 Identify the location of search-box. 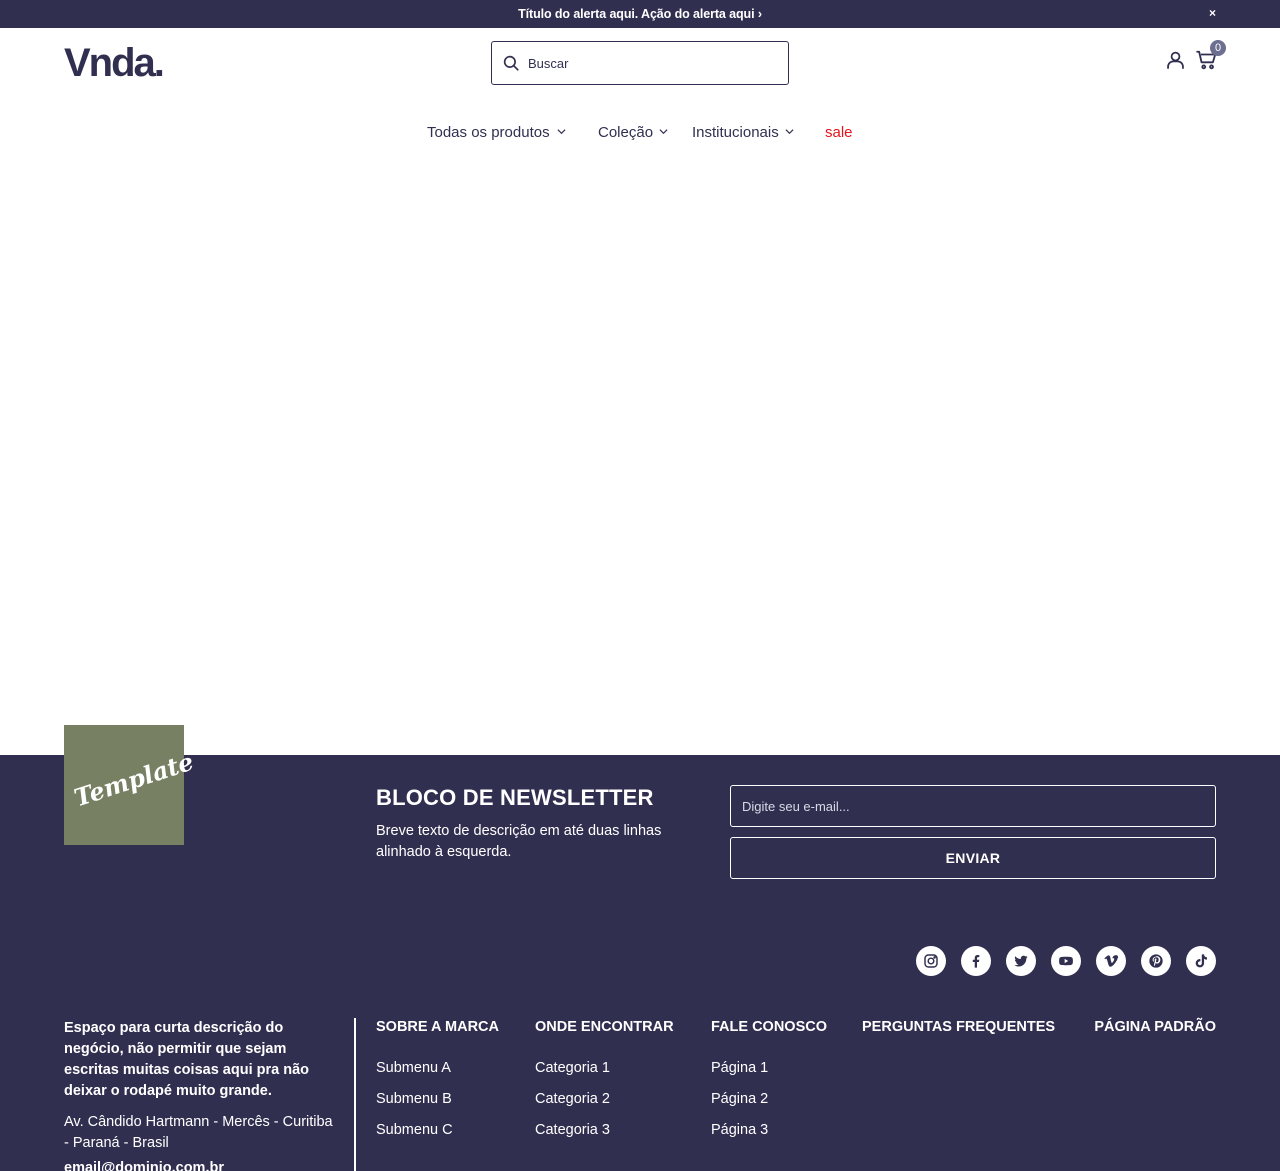
(640, 63).